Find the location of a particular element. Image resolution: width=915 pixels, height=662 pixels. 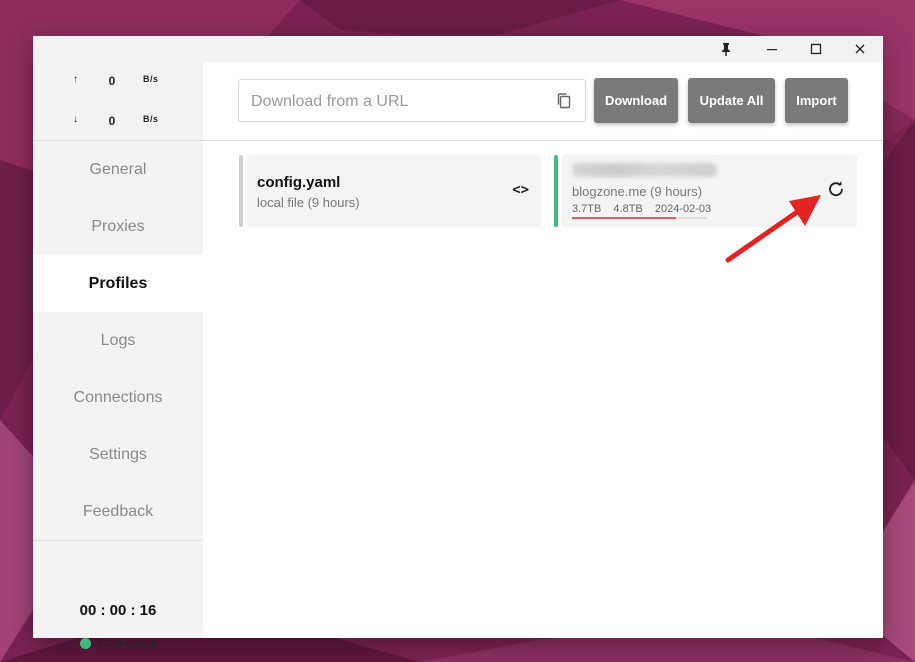

update-all-button: Update All is located at coordinates (731, 100).